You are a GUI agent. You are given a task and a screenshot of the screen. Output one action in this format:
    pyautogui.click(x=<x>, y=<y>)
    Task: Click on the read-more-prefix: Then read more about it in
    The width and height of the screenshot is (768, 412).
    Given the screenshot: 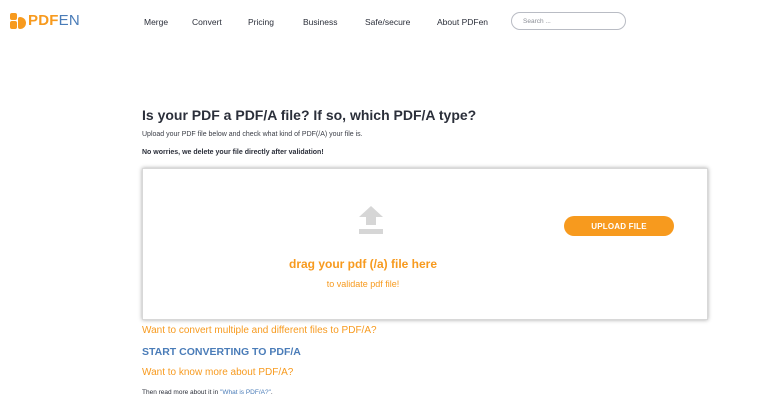 What is the action you would take?
    pyautogui.click(x=181, y=392)
    